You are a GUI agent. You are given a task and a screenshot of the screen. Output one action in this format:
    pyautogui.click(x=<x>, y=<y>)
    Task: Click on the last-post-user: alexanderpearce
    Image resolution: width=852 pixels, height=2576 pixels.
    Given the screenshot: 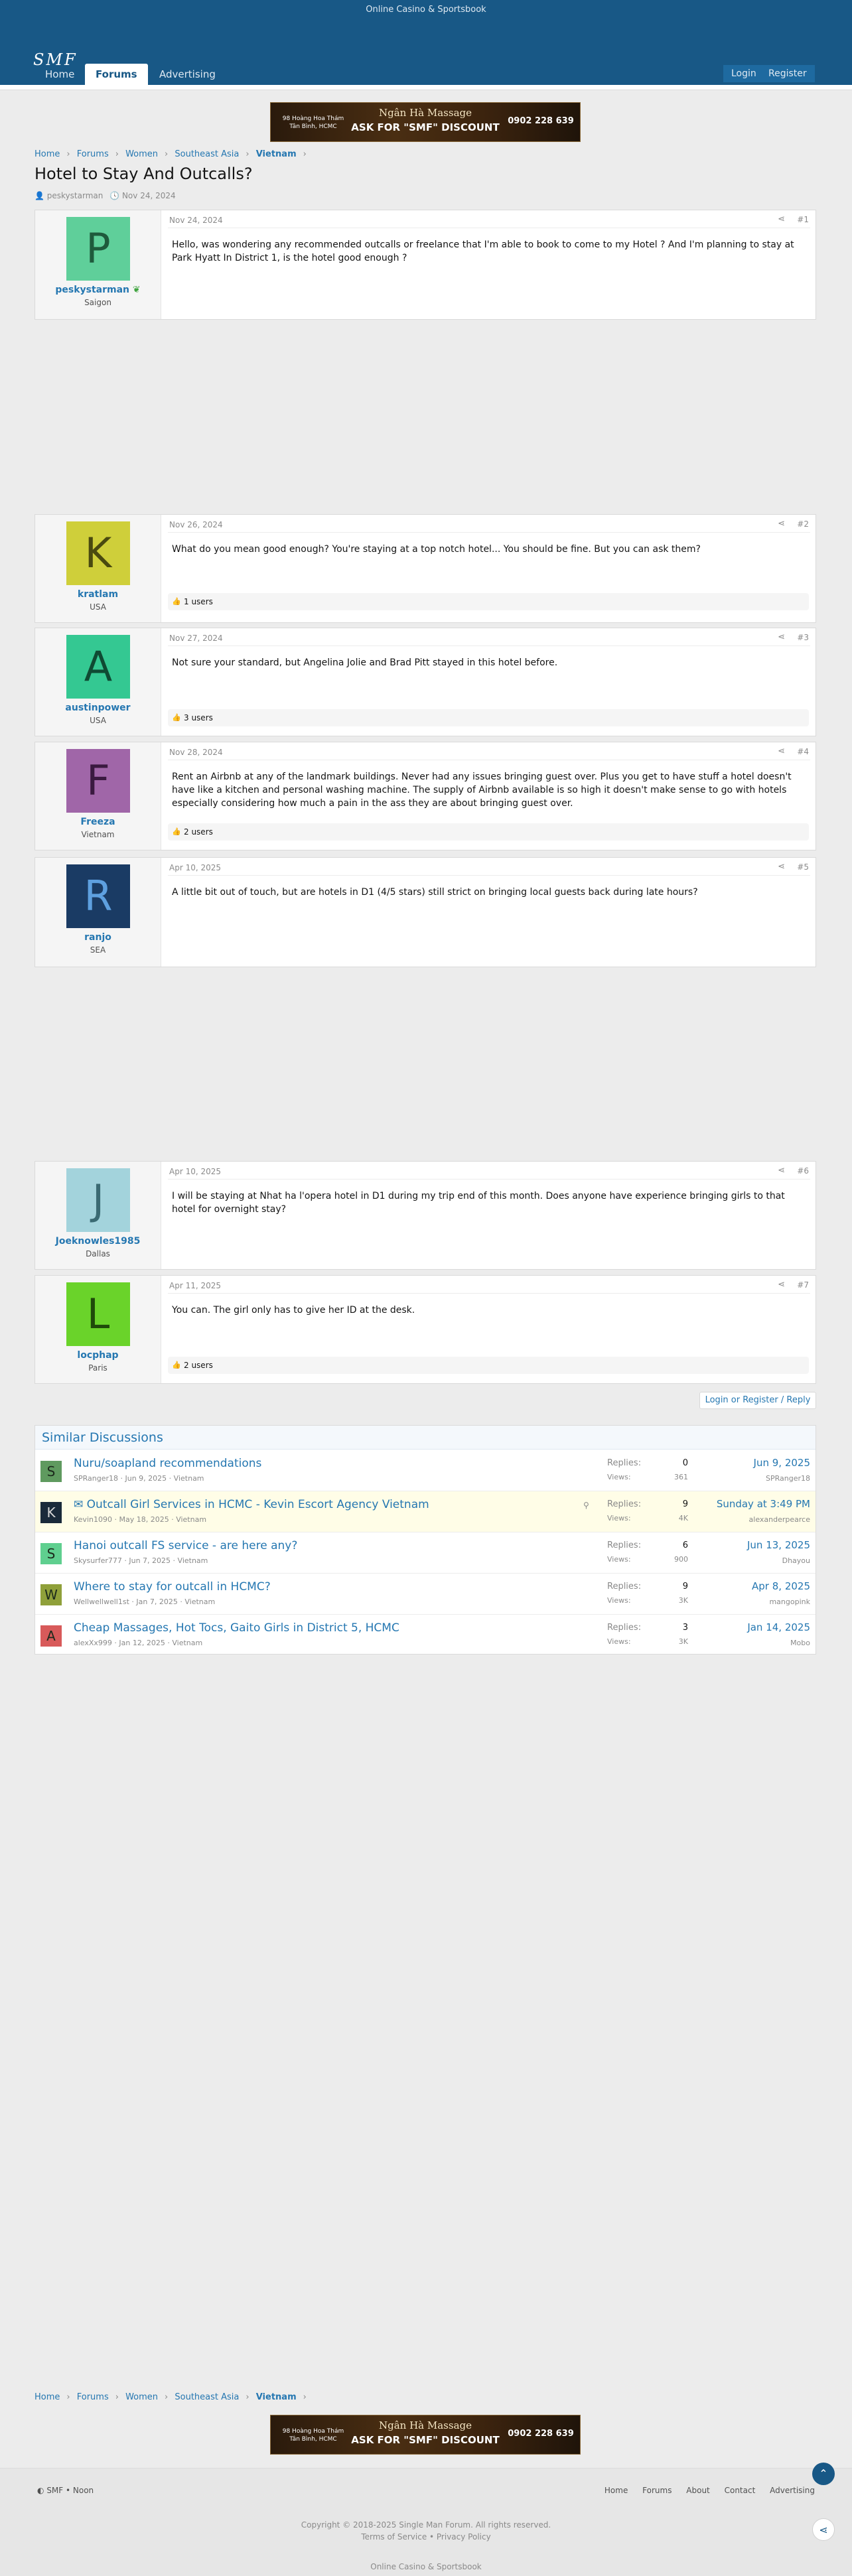 What is the action you would take?
    pyautogui.click(x=779, y=1519)
    